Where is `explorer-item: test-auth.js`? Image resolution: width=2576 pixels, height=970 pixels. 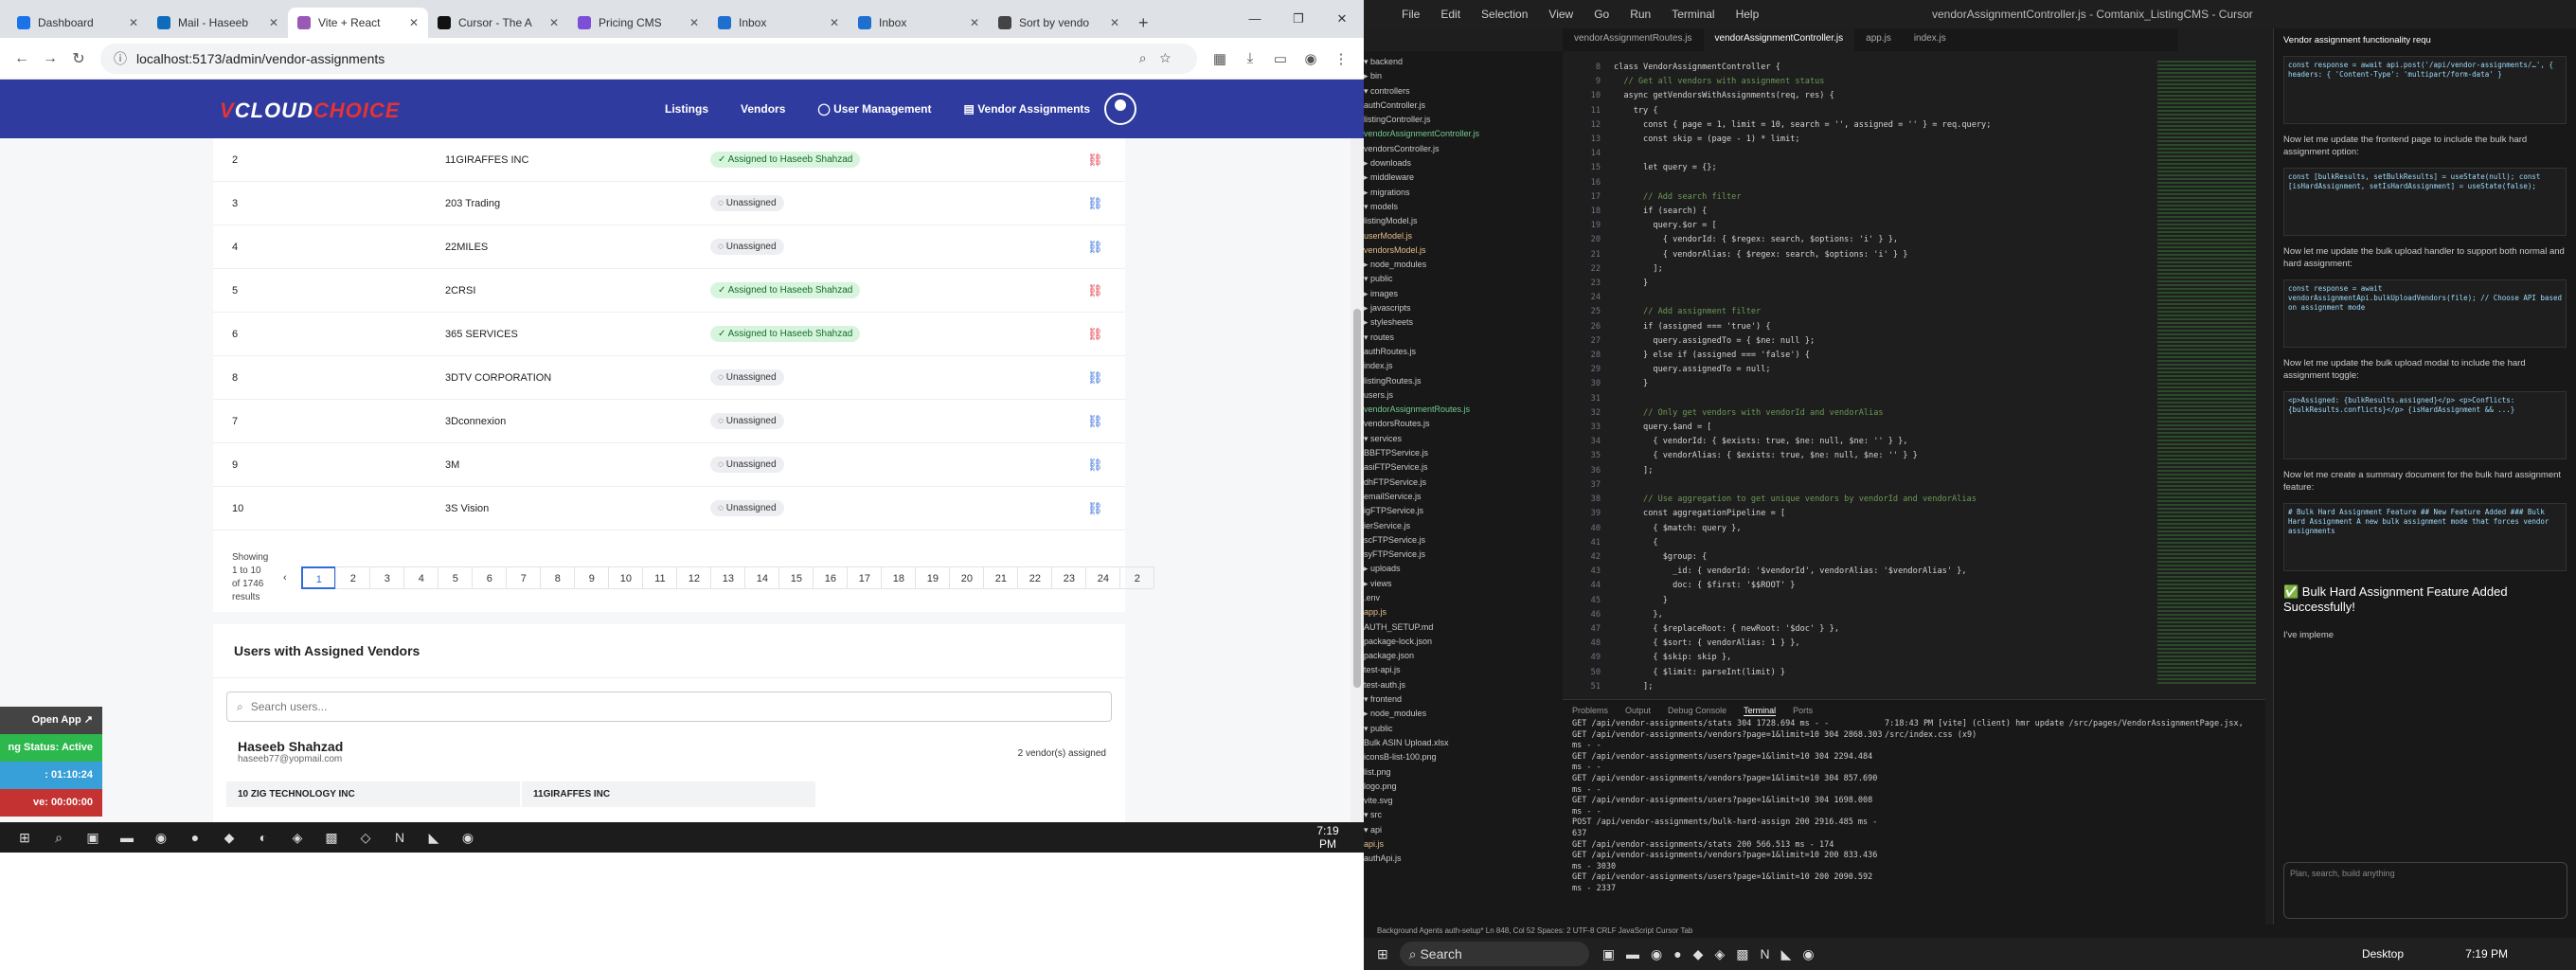 explorer-item: test-auth.js is located at coordinates (1463, 685).